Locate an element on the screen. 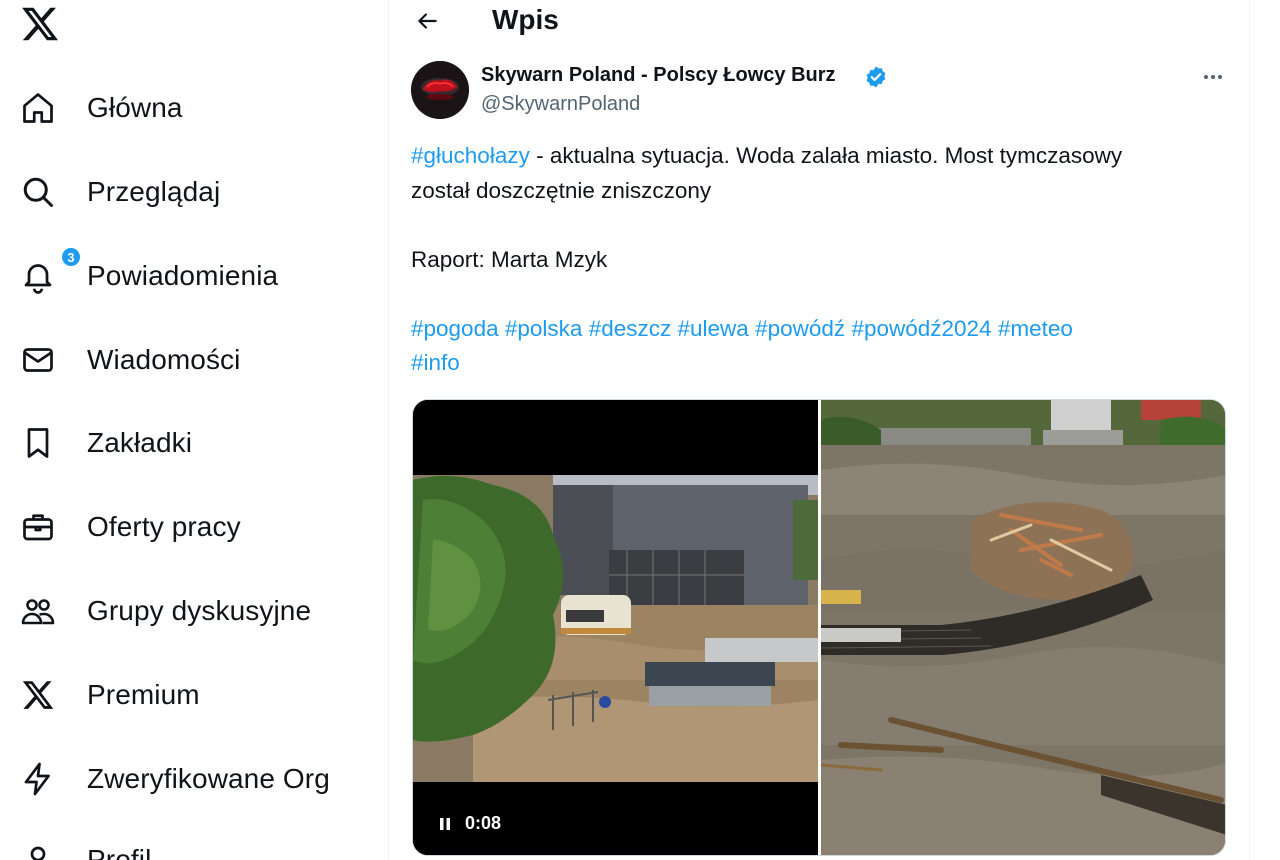 The image size is (1280, 860). home-icon is located at coordinates (38, 108).